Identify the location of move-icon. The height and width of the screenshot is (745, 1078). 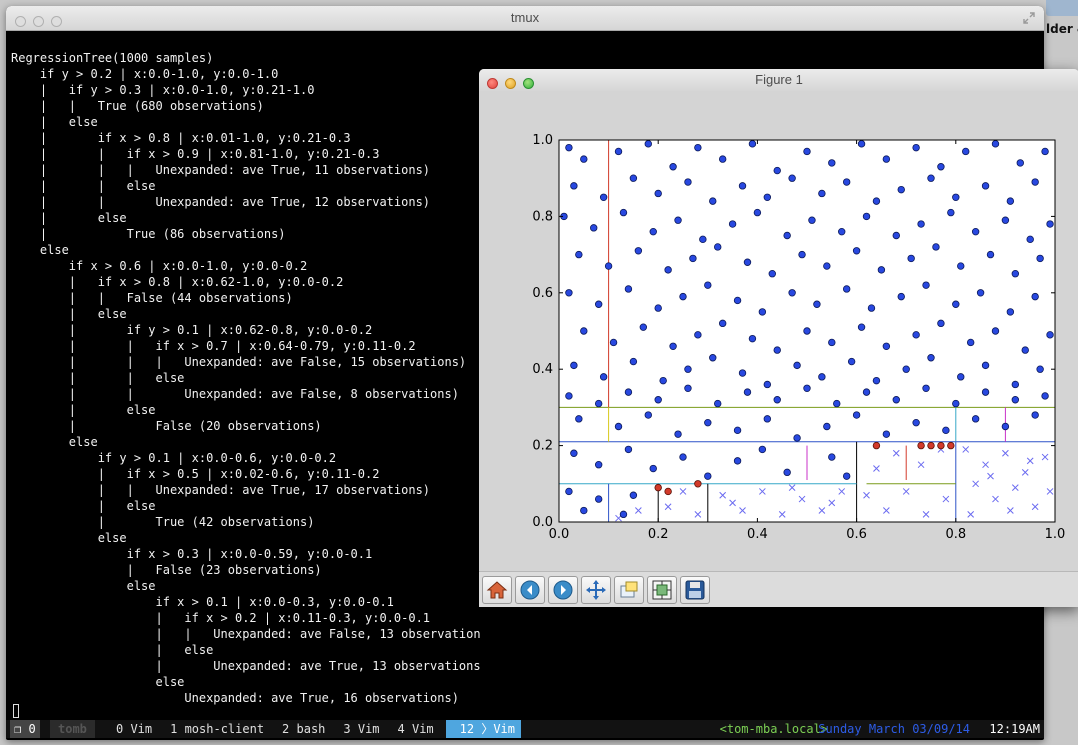
(596, 590).